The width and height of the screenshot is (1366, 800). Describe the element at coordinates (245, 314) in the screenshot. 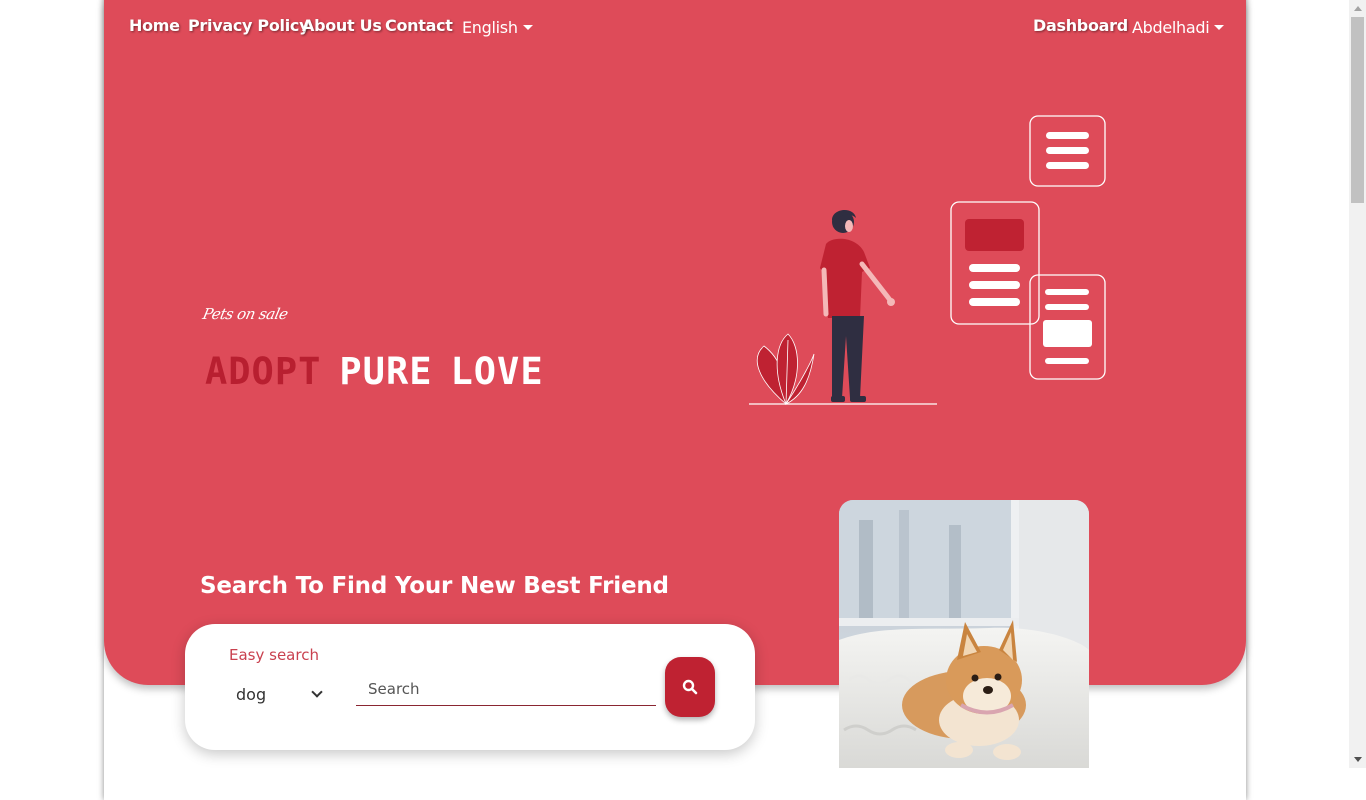

I see `hero-tagline: Pets on sale` at that location.